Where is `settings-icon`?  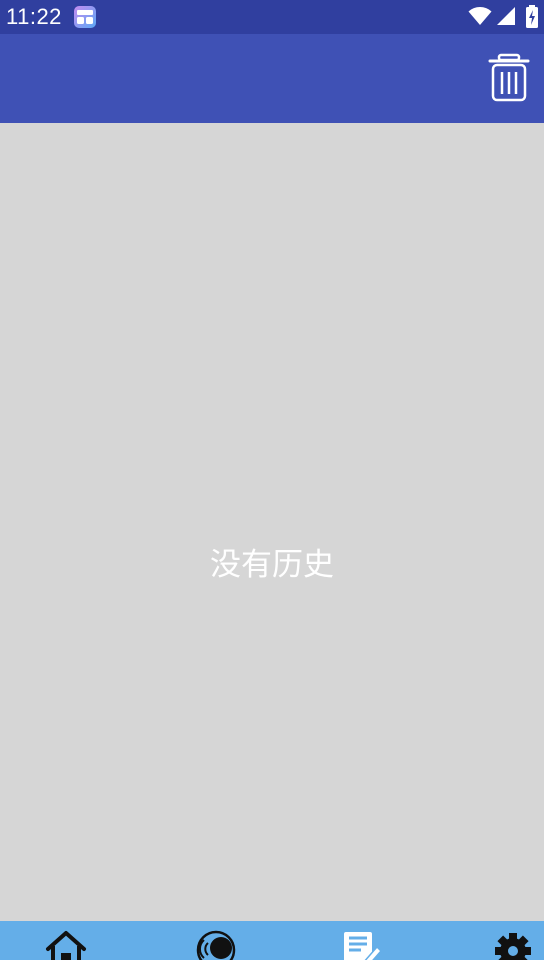
settings-icon is located at coordinates (513, 946).